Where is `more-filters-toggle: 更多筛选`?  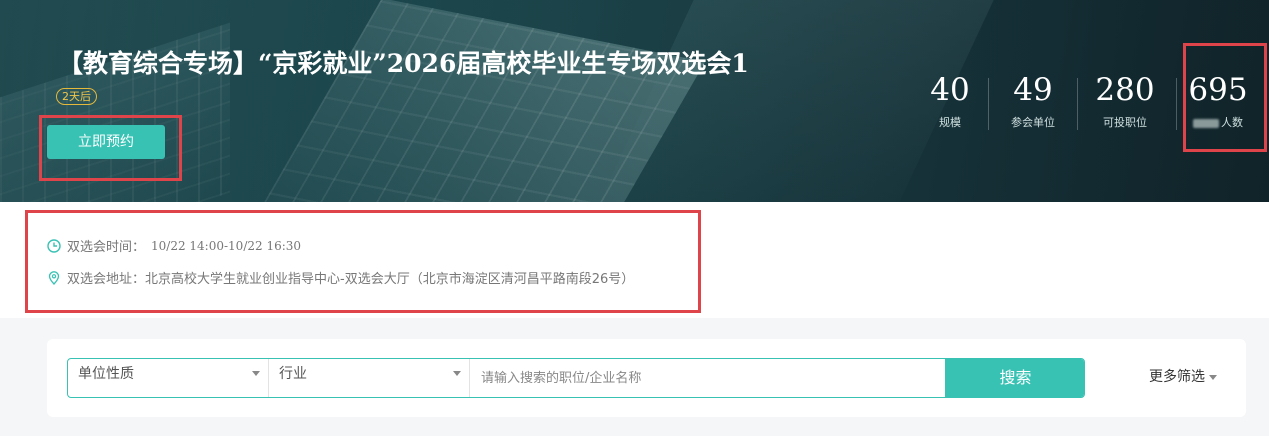 more-filters-toggle: 更多筛选 is located at coordinates (1183, 376).